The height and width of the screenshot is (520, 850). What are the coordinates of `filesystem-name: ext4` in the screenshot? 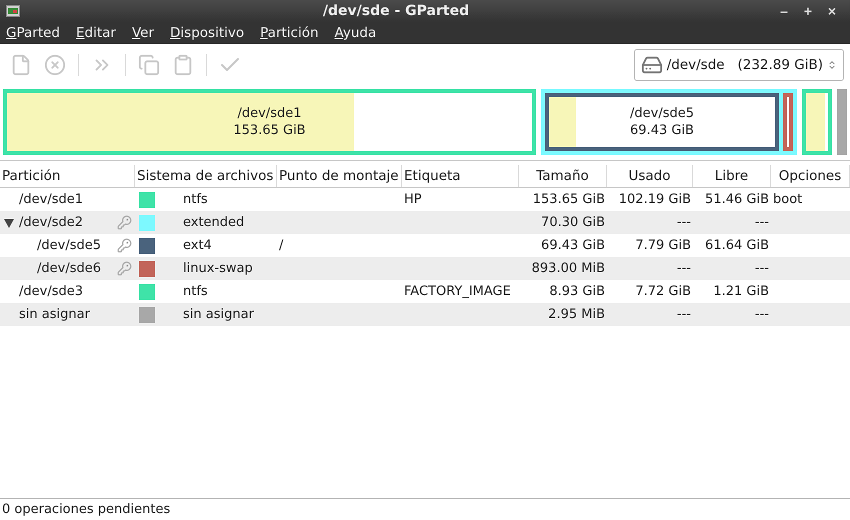 It's located at (197, 245).